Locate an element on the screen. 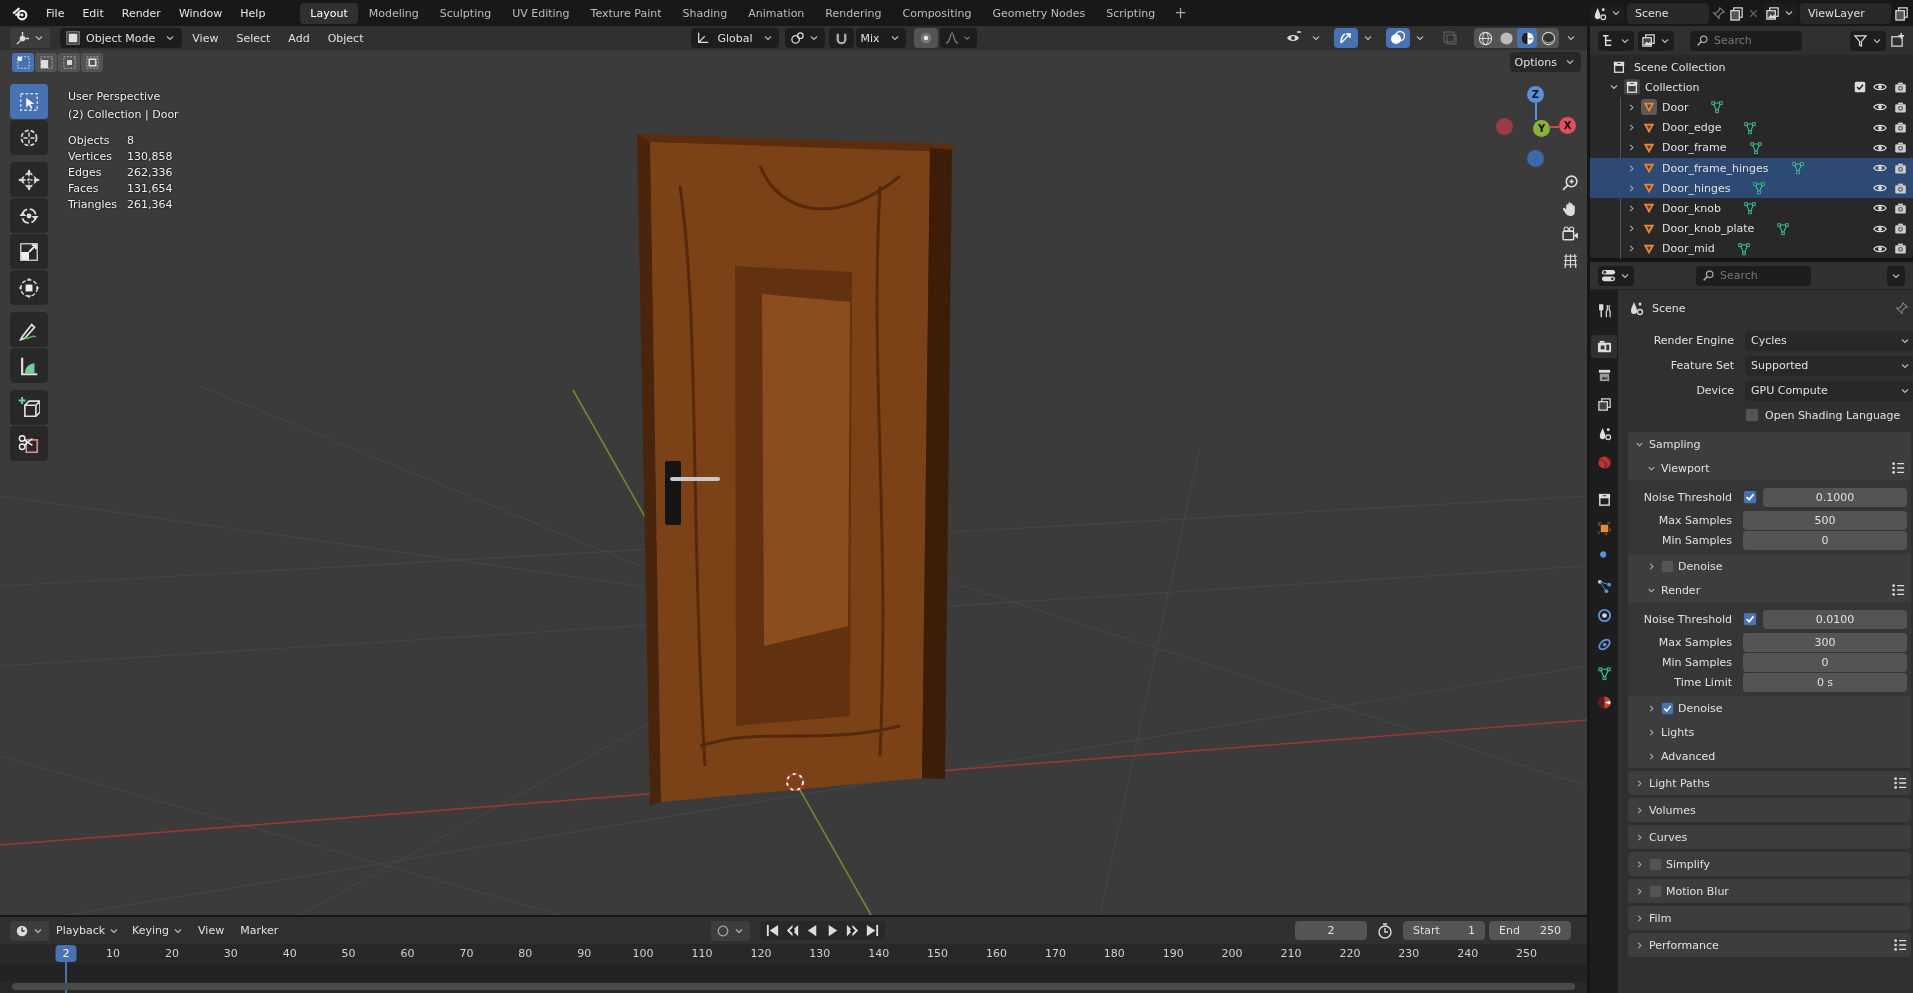  panel-title: Denoise is located at coordinates (1700, 566).